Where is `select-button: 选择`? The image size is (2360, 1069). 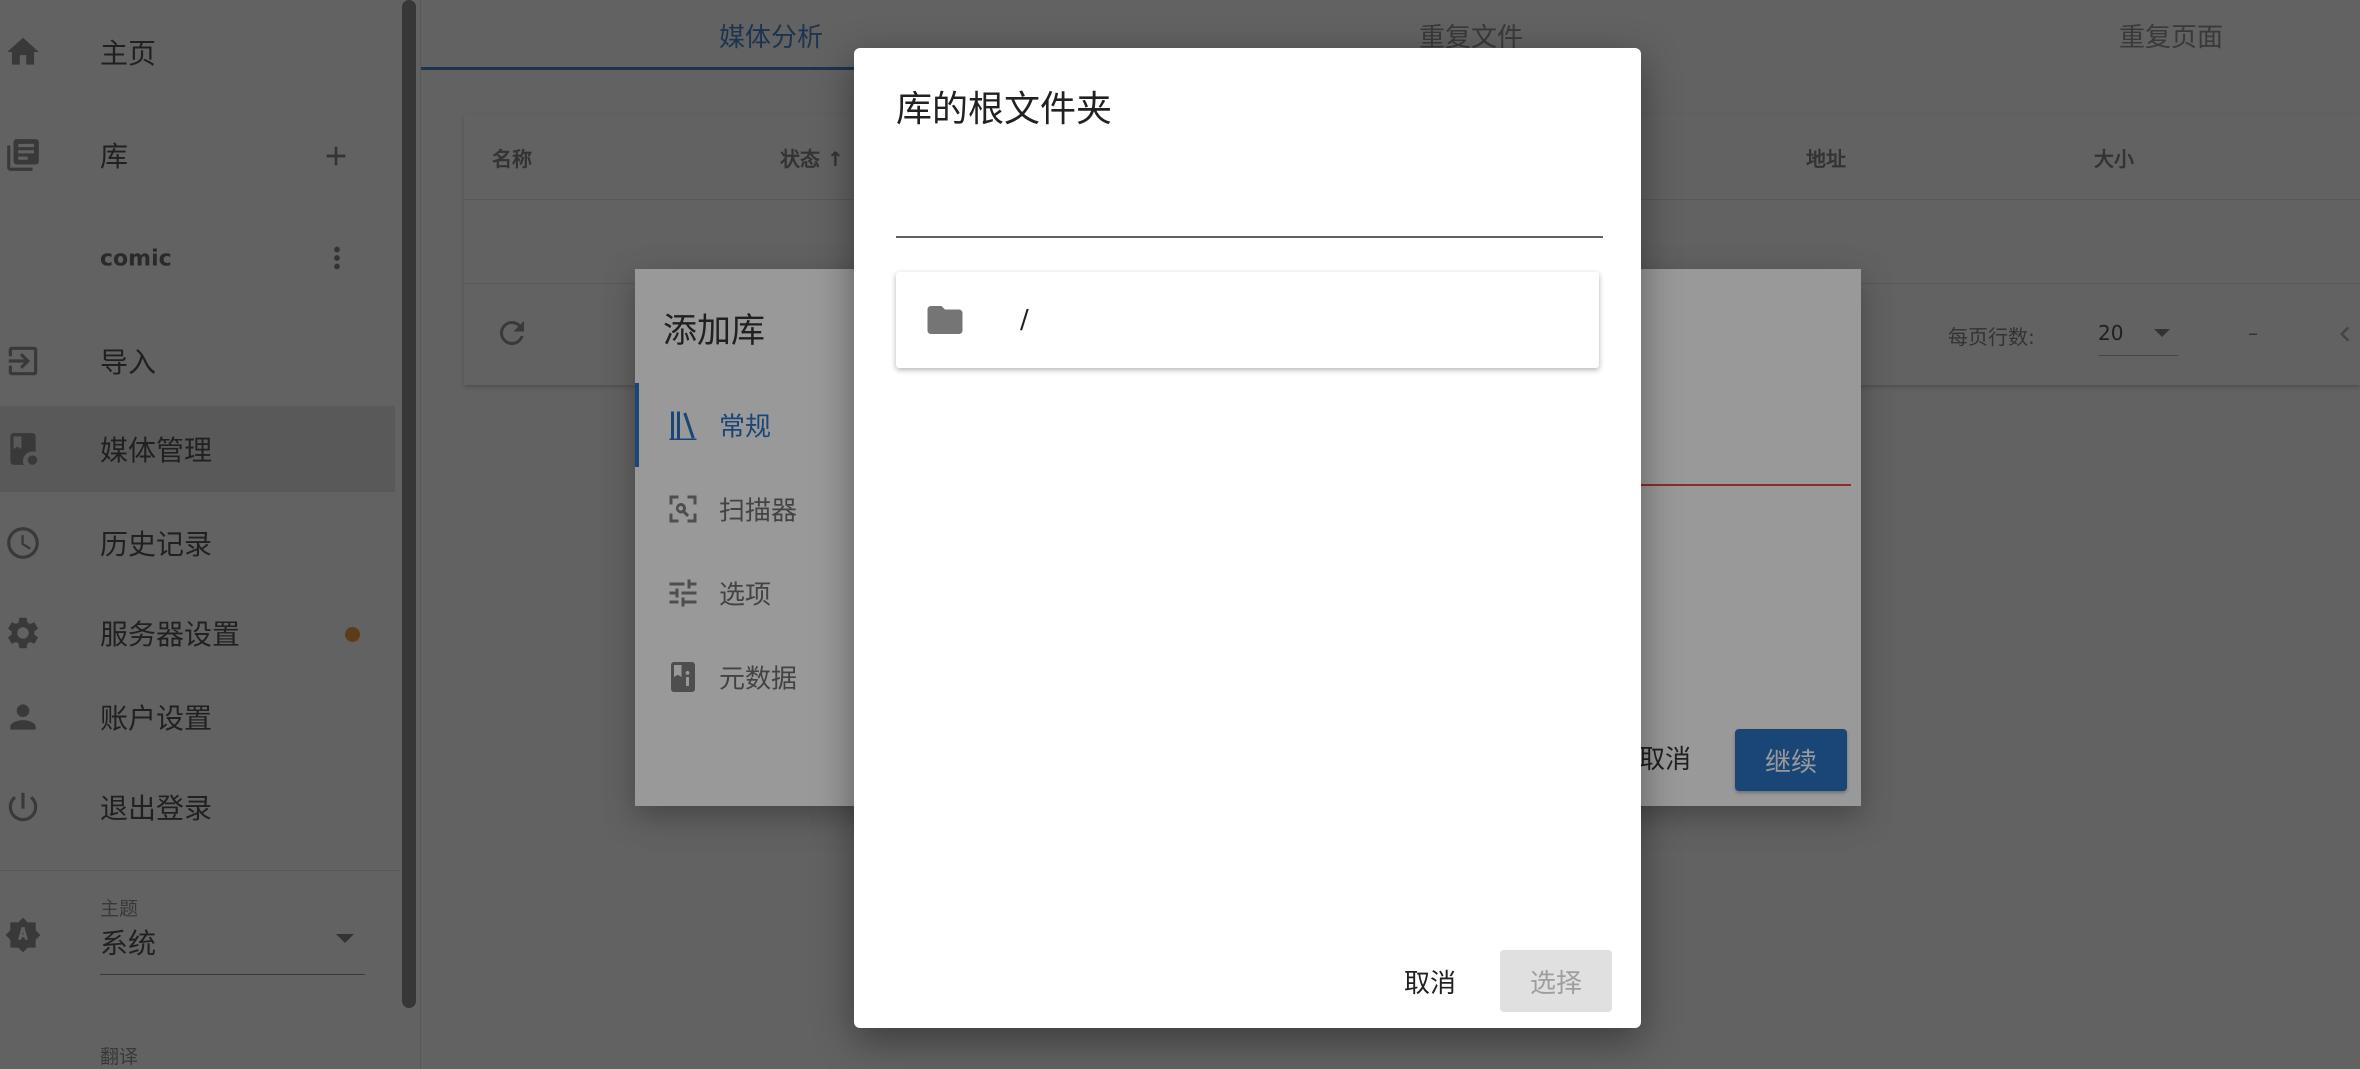
select-button: 选择 is located at coordinates (1556, 981).